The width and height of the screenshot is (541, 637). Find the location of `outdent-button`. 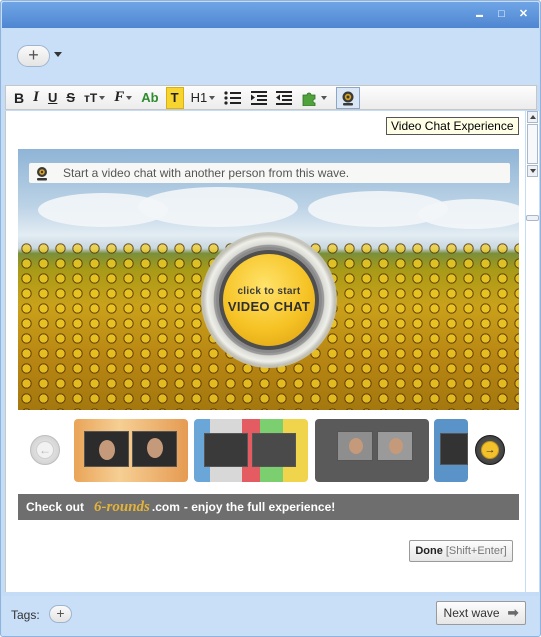

outdent-button is located at coordinates (284, 98).